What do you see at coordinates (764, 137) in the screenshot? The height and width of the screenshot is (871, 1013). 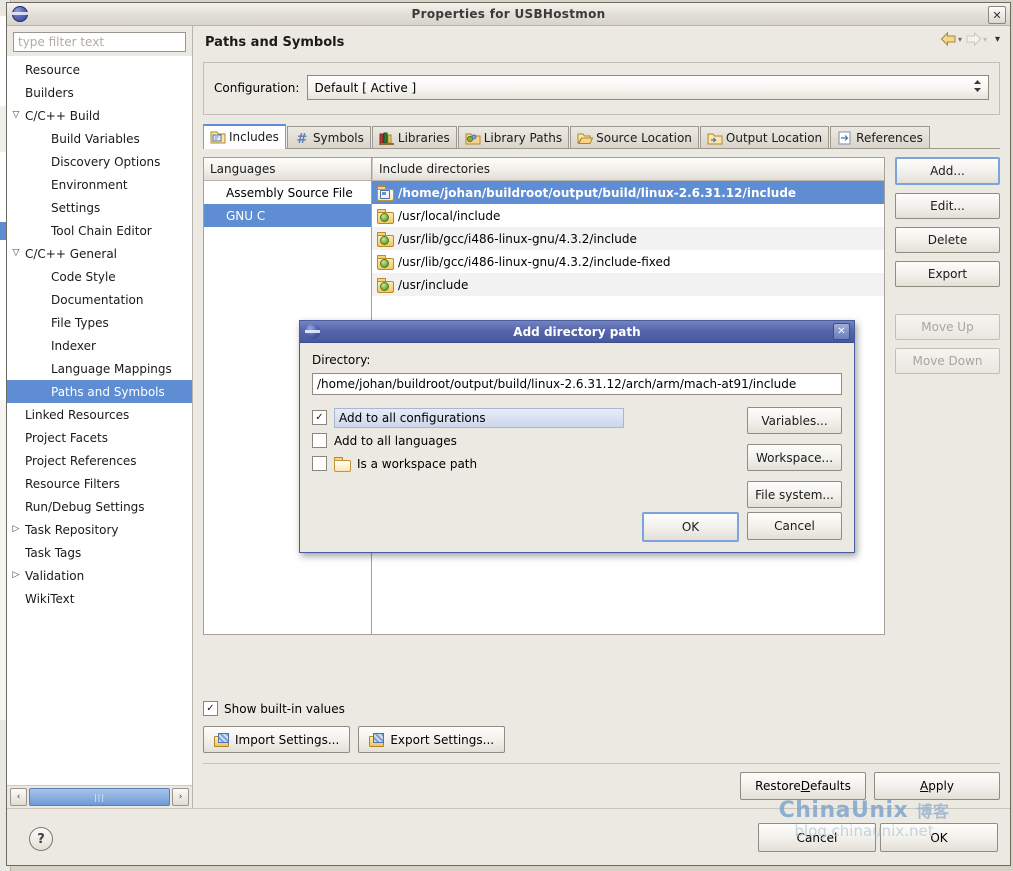 I see `tab-output-location: Output Location` at bounding box center [764, 137].